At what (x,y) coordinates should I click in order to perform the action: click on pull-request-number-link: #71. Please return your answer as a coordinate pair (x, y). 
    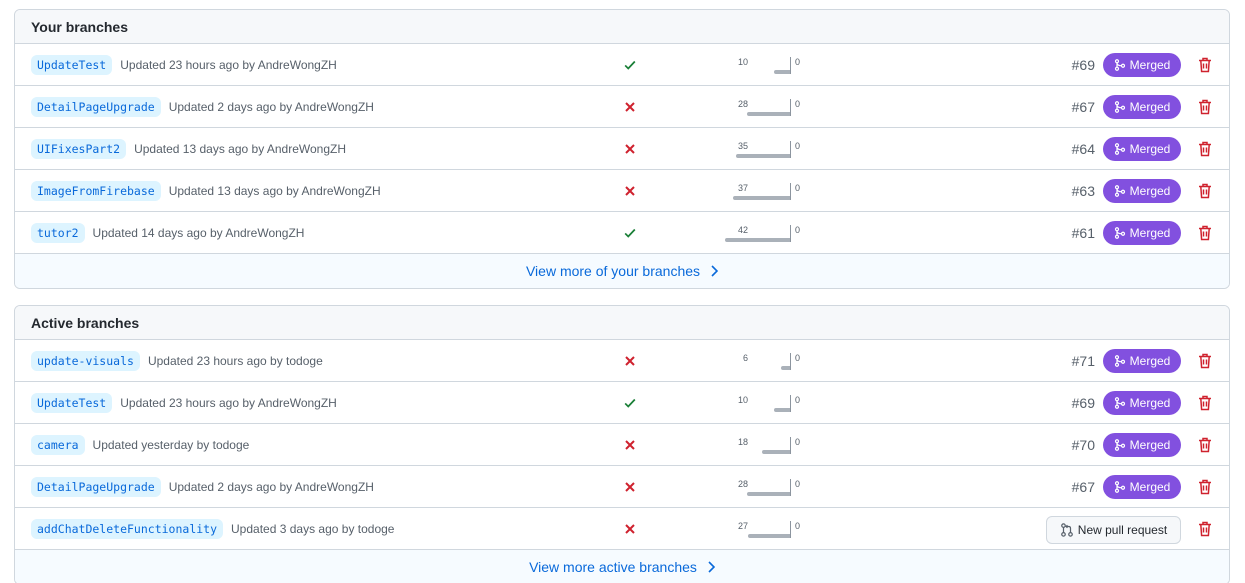
    Looking at the image, I should click on (1083, 360).